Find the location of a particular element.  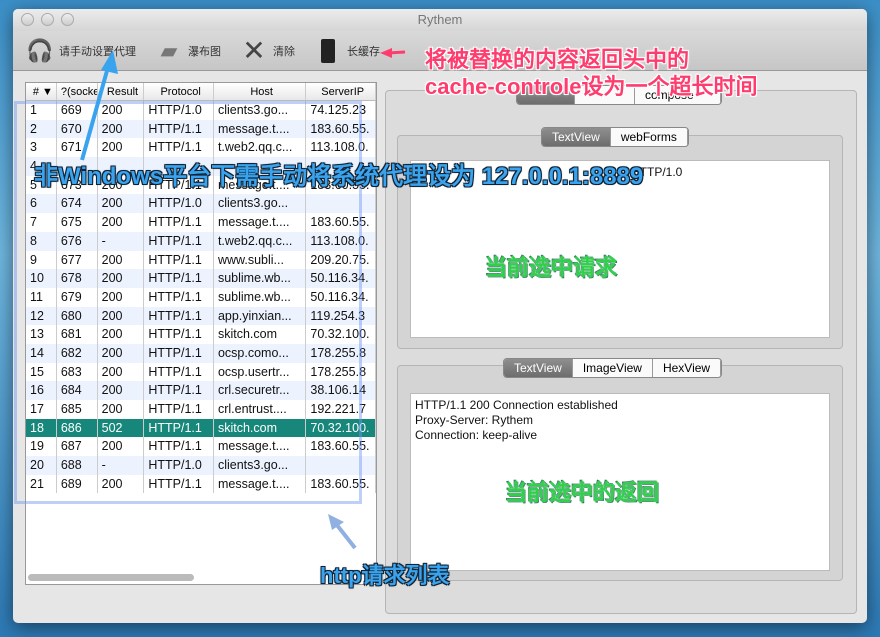

cache-annotation-line2: cache-controle设为一个超长时间 is located at coordinates (591, 86).